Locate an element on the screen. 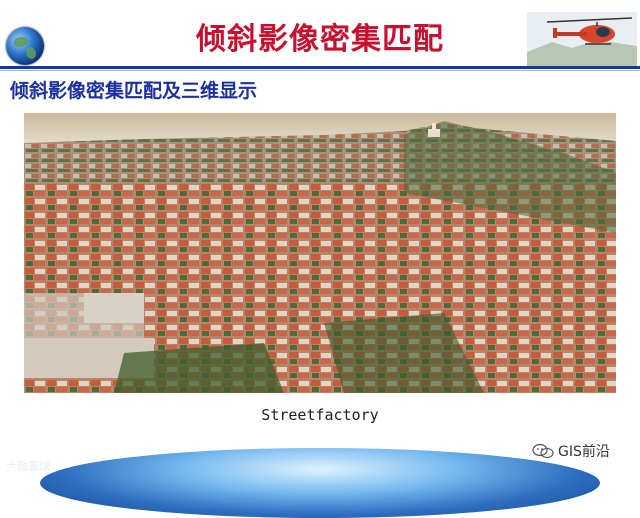 This screenshot has width=640, height=518. wechat-icon is located at coordinates (543, 451).